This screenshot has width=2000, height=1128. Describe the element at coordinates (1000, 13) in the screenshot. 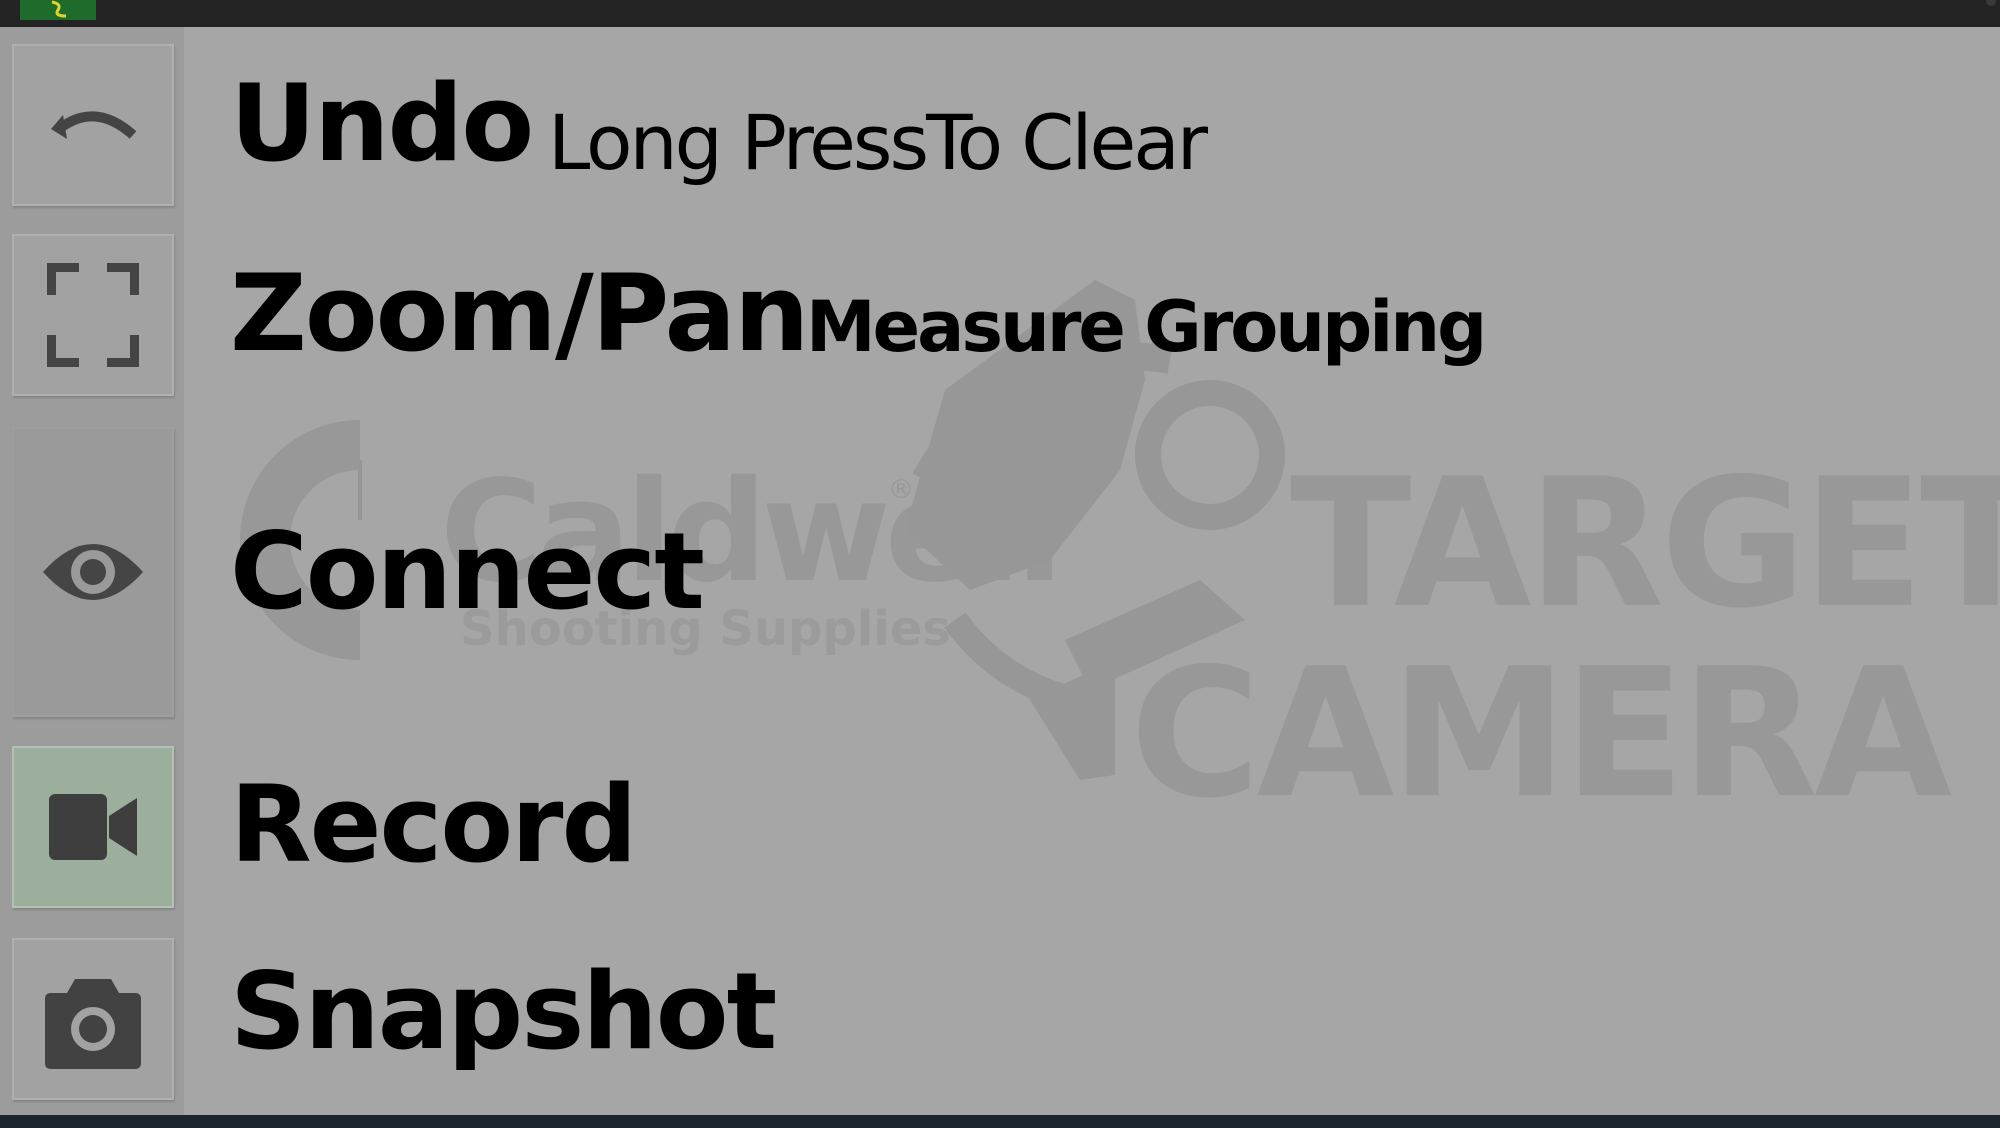

I see `status-bar` at that location.